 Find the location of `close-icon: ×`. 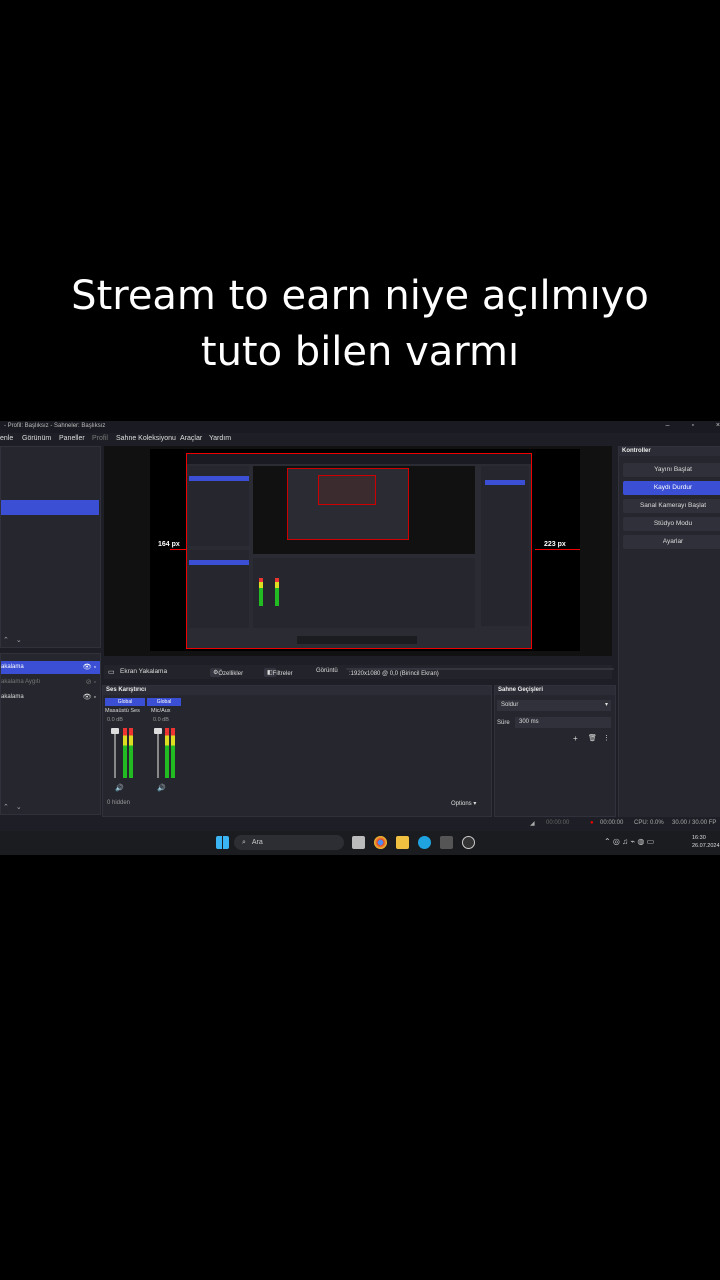

close-icon: × is located at coordinates (718, 425).